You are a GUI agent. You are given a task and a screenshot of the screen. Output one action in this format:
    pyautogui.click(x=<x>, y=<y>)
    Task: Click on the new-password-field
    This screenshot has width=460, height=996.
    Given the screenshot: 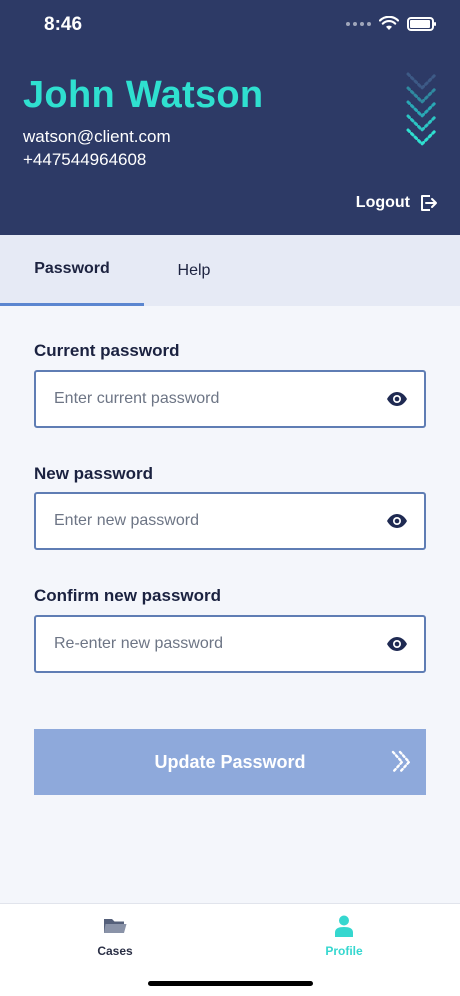 What is the action you would take?
    pyautogui.click(x=230, y=521)
    